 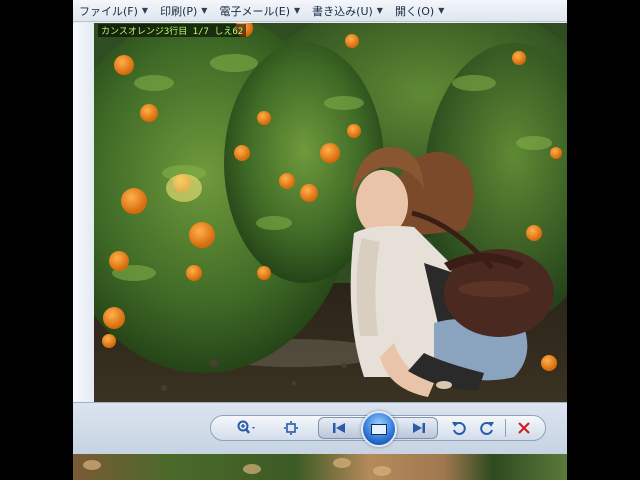 I want to click on menu-file: ファイル(F) ▼, so click(x=113, y=11).